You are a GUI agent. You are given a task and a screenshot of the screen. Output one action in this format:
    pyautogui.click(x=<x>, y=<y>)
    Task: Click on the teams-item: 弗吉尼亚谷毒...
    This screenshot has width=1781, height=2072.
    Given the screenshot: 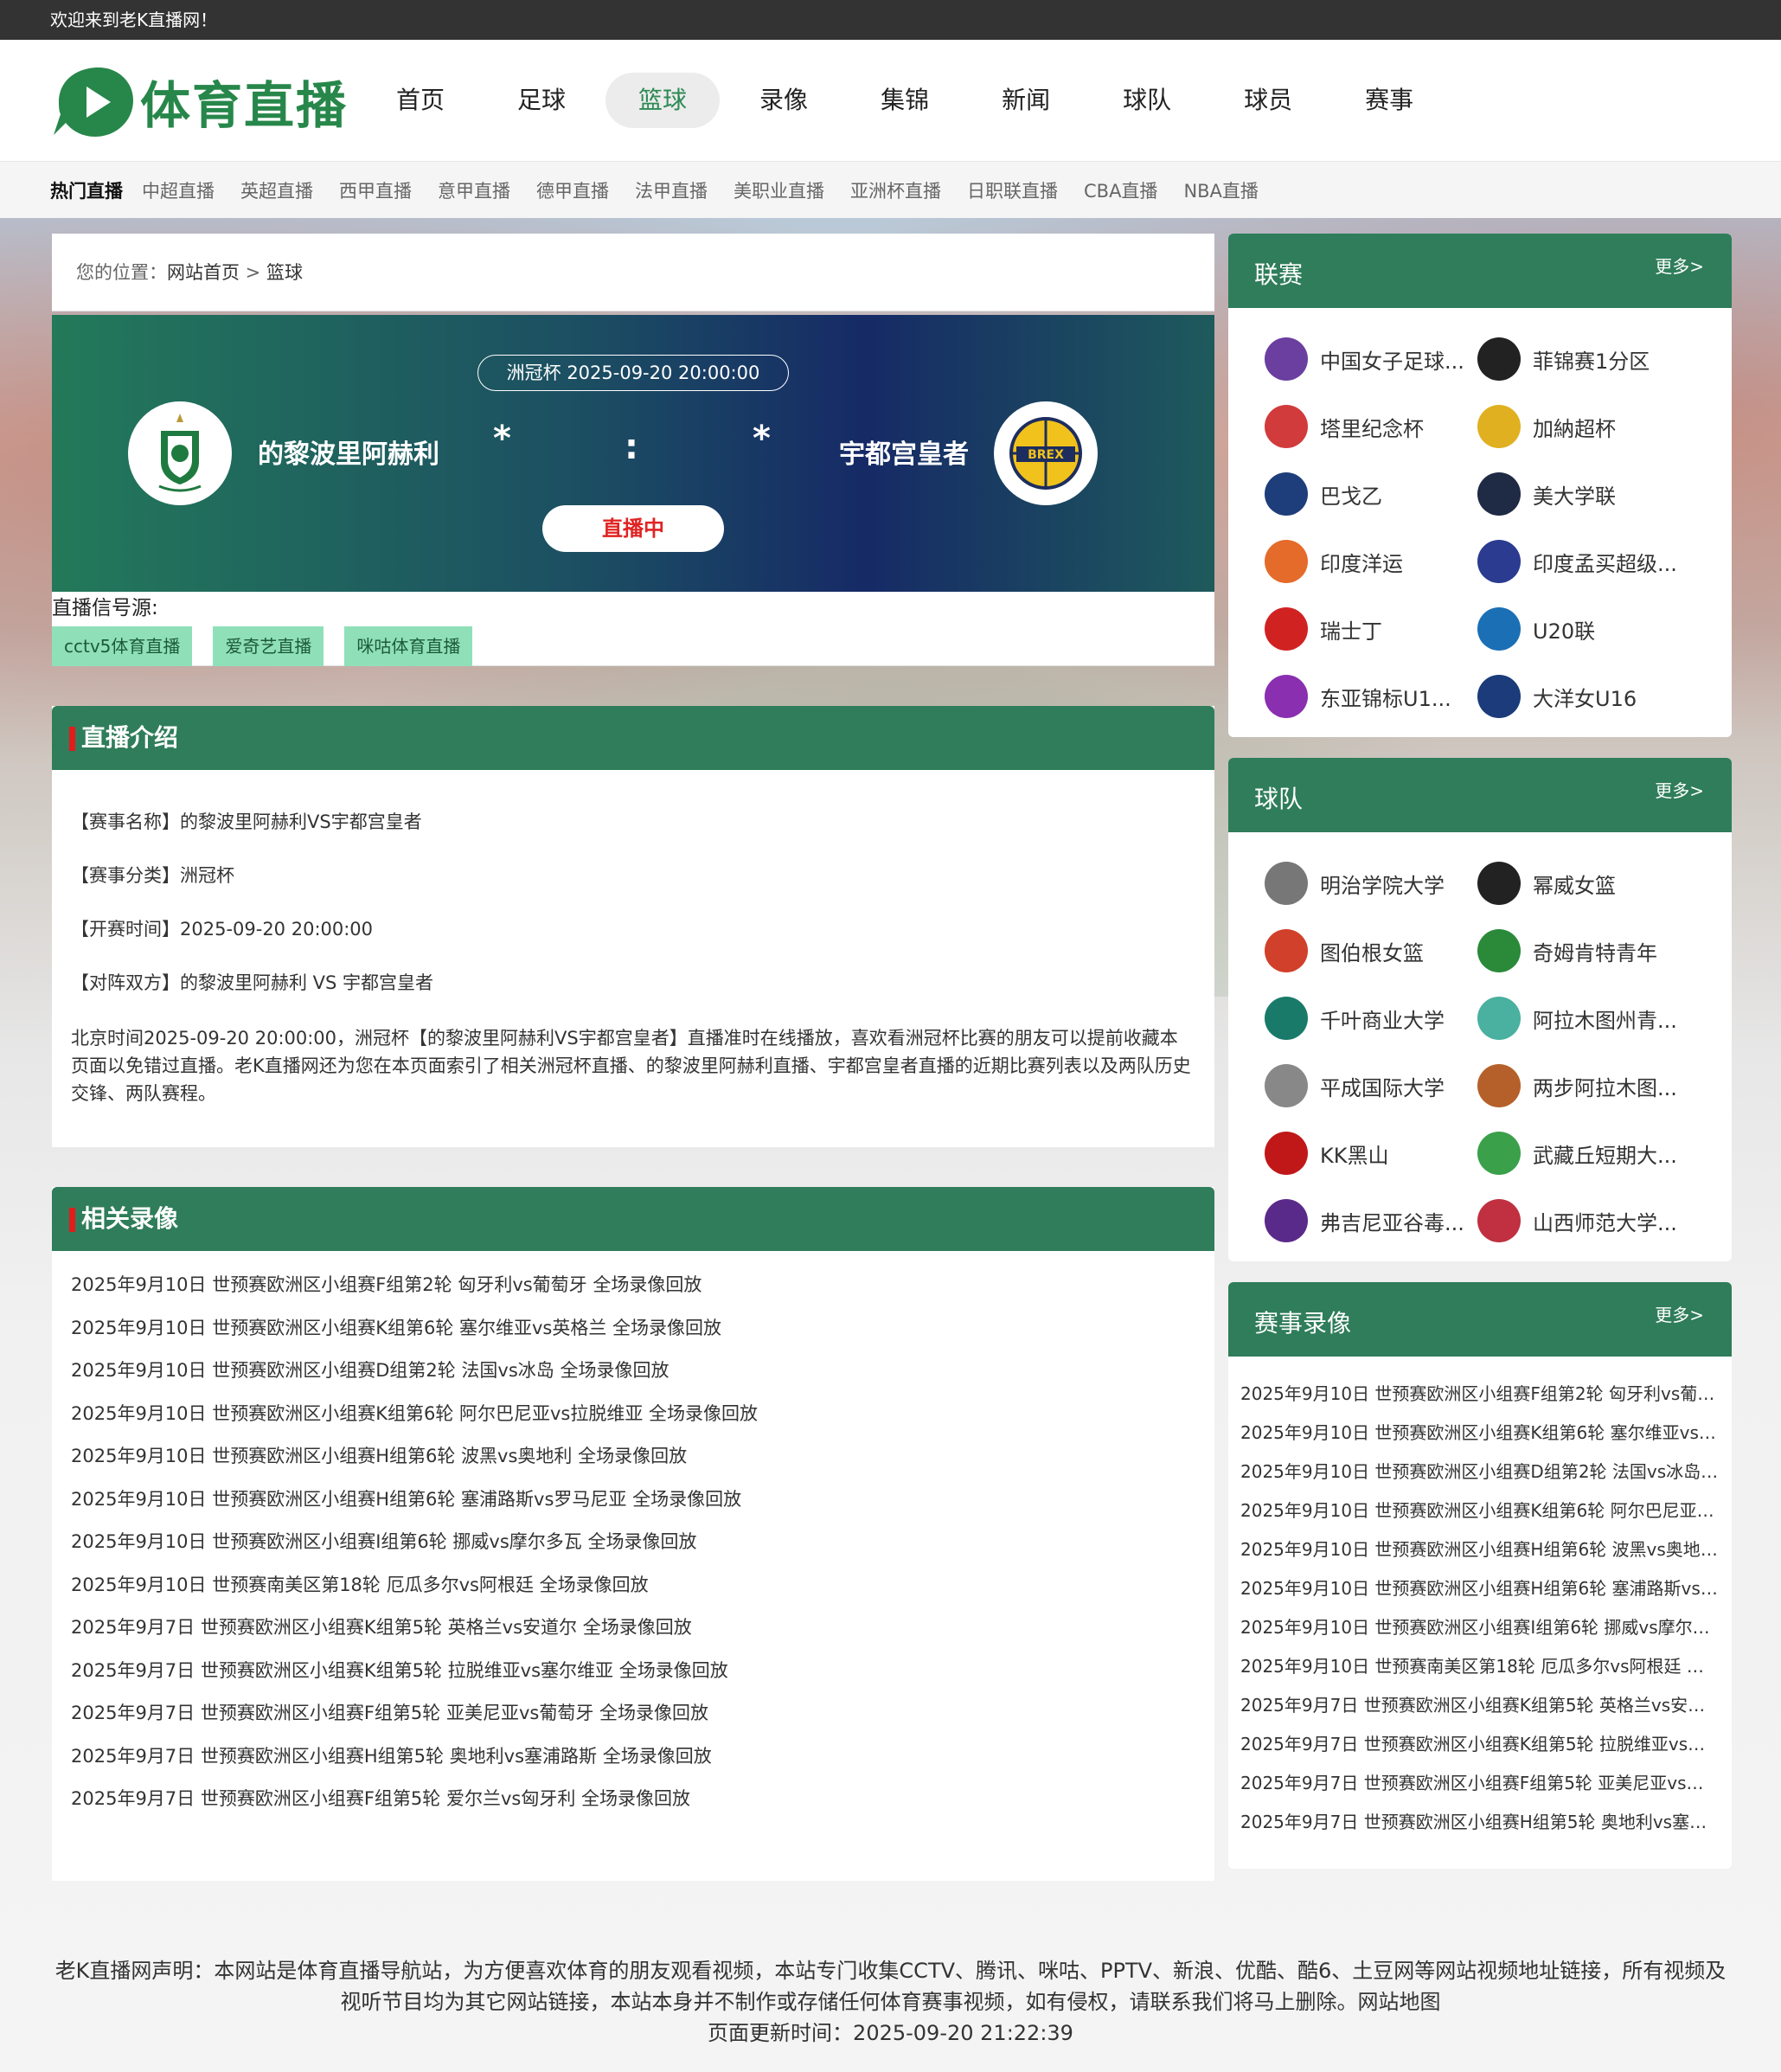 What is the action you would take?
    pyautogui.click(x=1371, y=1220)
    